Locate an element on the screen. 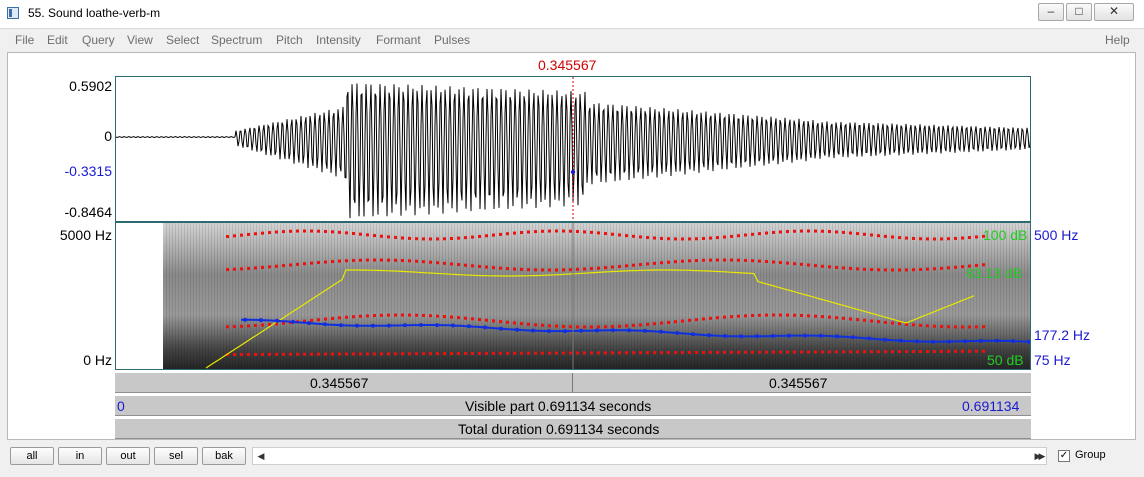 The width and height of the screenshot is (1144, 477). menu-select: Select is located at coordinates (182, 40).